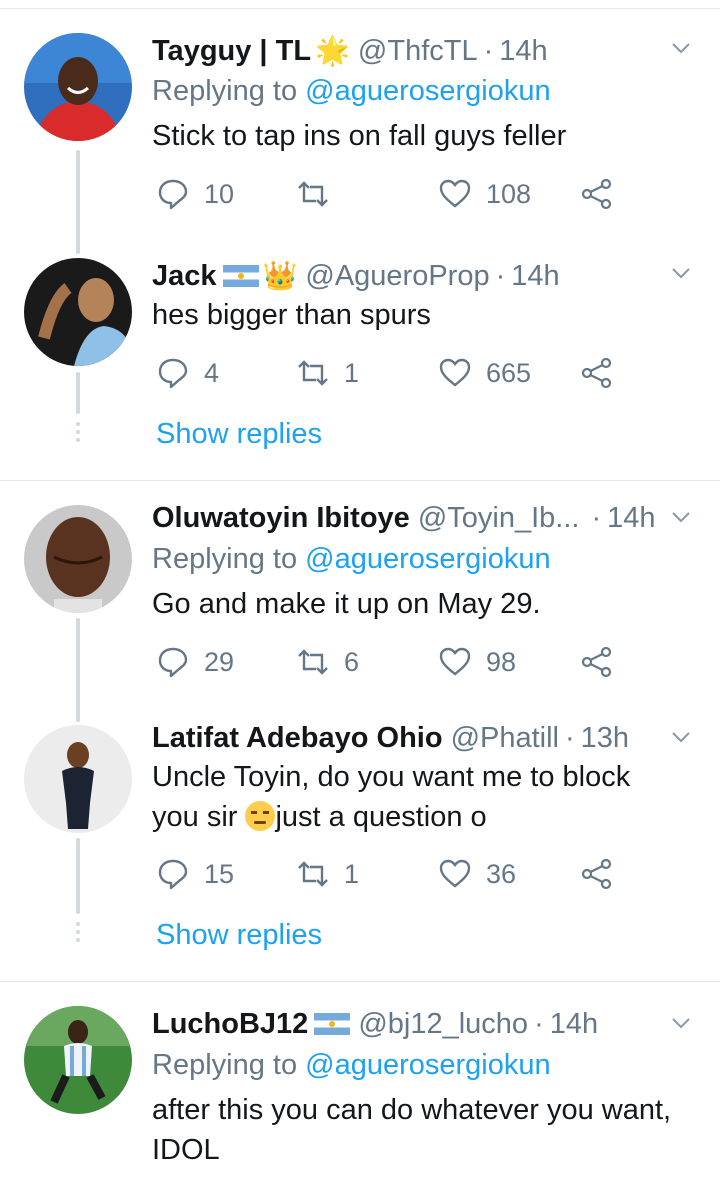  Describe the element at coordinates (484, 194) in the screenshot. I see `like-button: 108` at that location.